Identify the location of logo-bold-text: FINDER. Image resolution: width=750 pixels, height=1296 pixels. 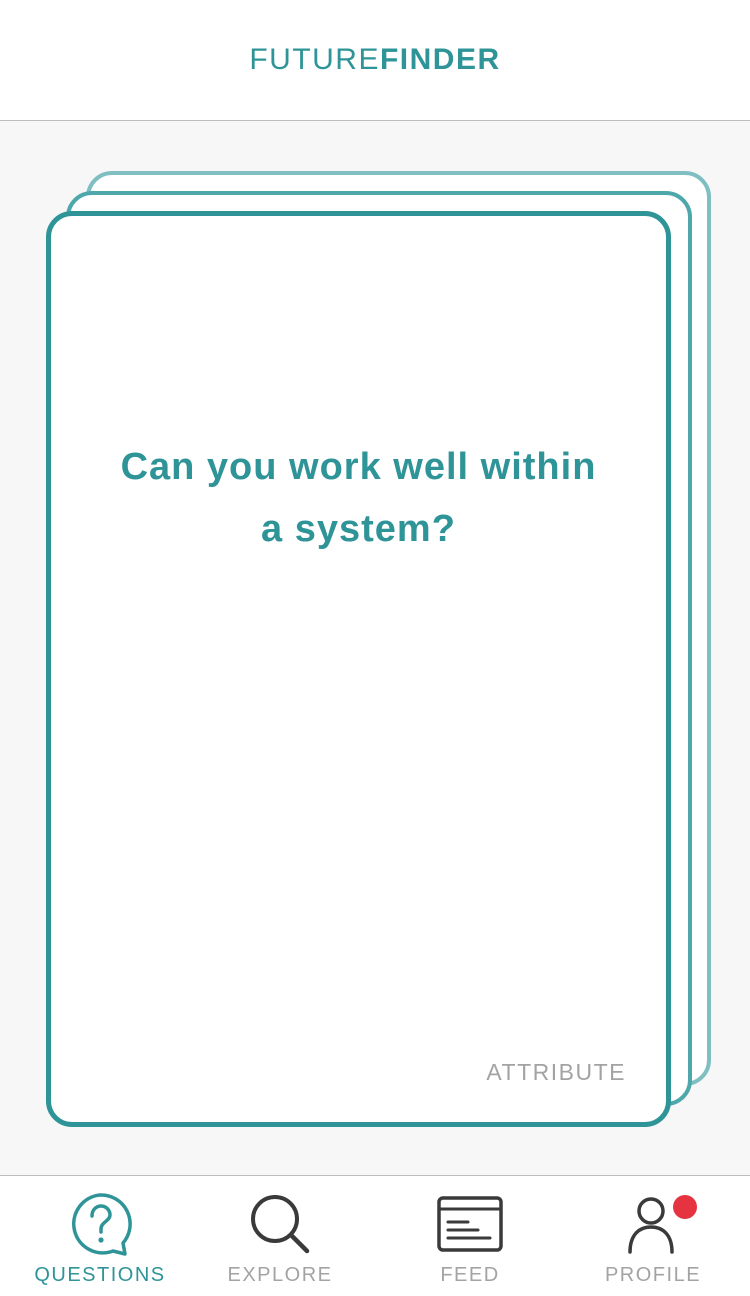
(440, 59).